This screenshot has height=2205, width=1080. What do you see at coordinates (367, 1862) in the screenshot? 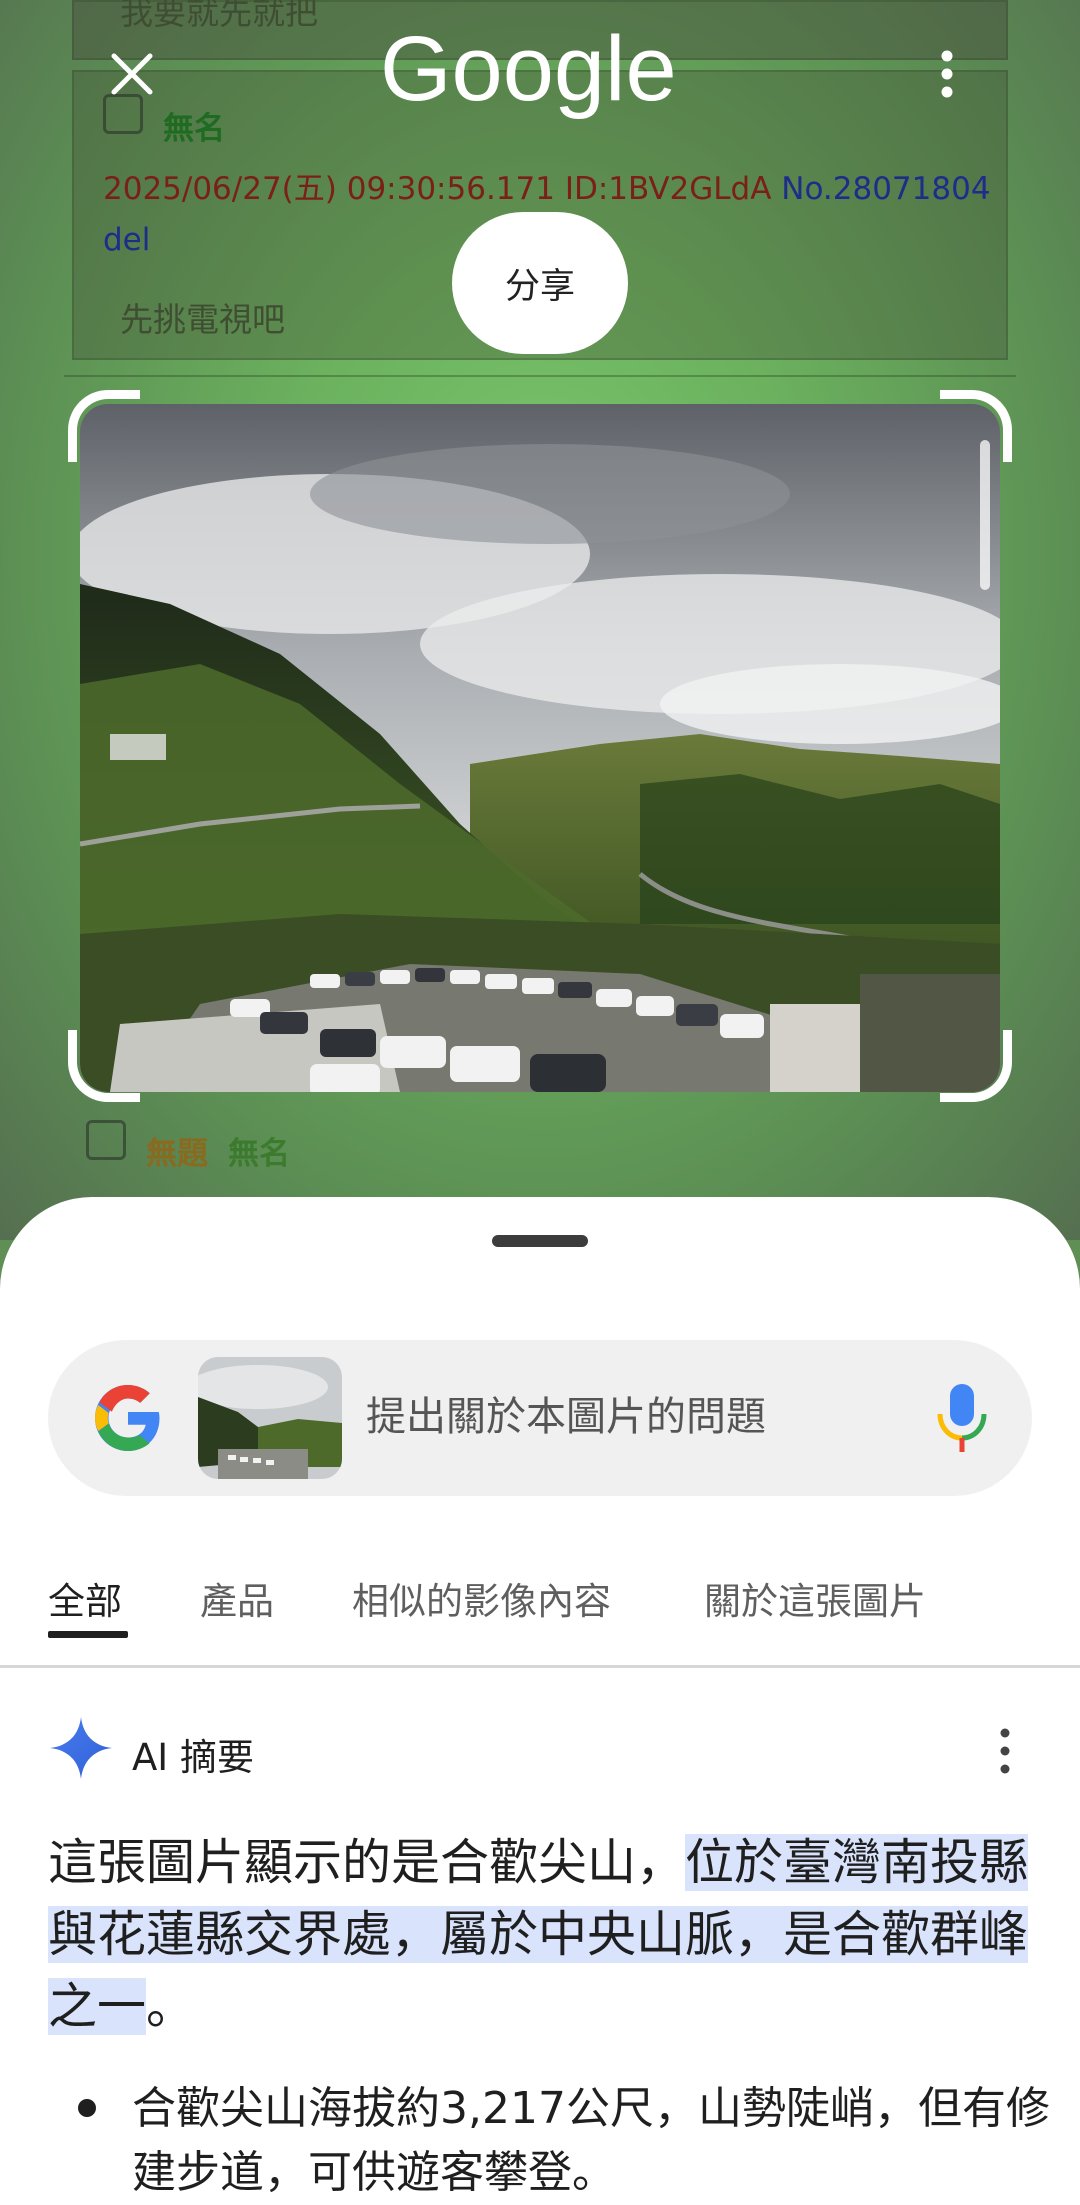
I see `summary-text: 這張圖片顯示的是合歡尖山，` at bounding box center [367, 1862].